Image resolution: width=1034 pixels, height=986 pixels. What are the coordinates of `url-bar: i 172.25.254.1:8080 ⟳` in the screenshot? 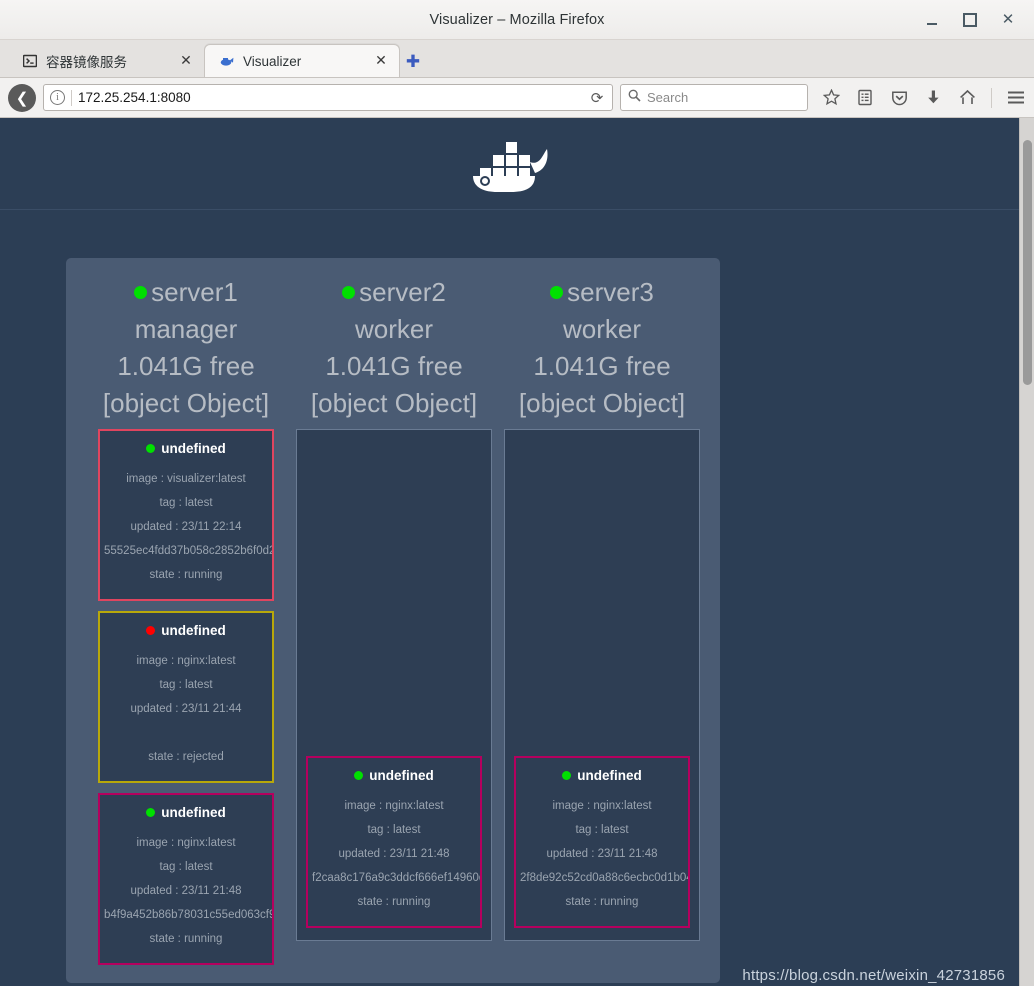 It's located at (328, 97).